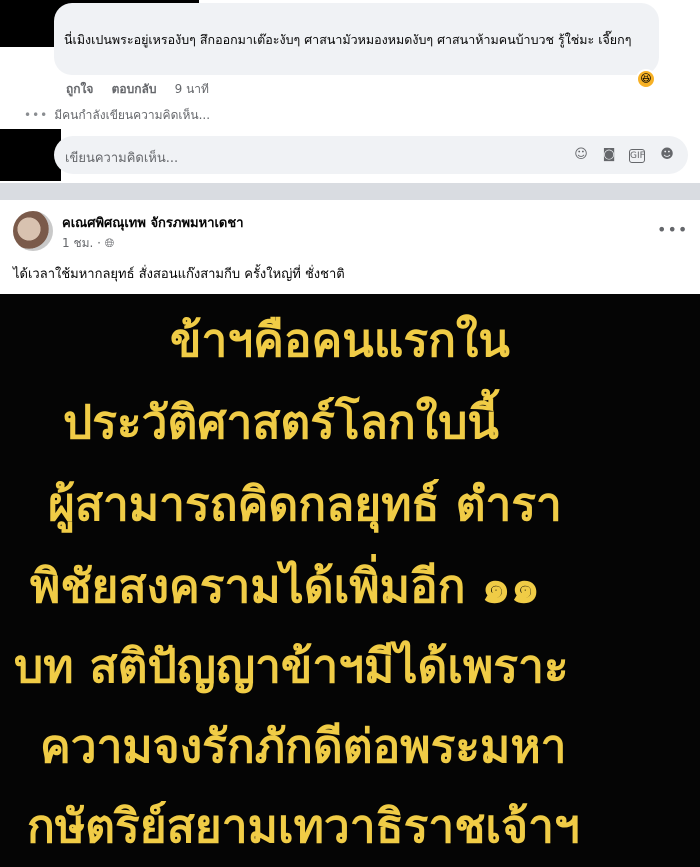 This screenshot has height=867, width=700. I want to click on image-text-line: ประวัติศาสตร์โลกใบนี้, so click(281, 422).